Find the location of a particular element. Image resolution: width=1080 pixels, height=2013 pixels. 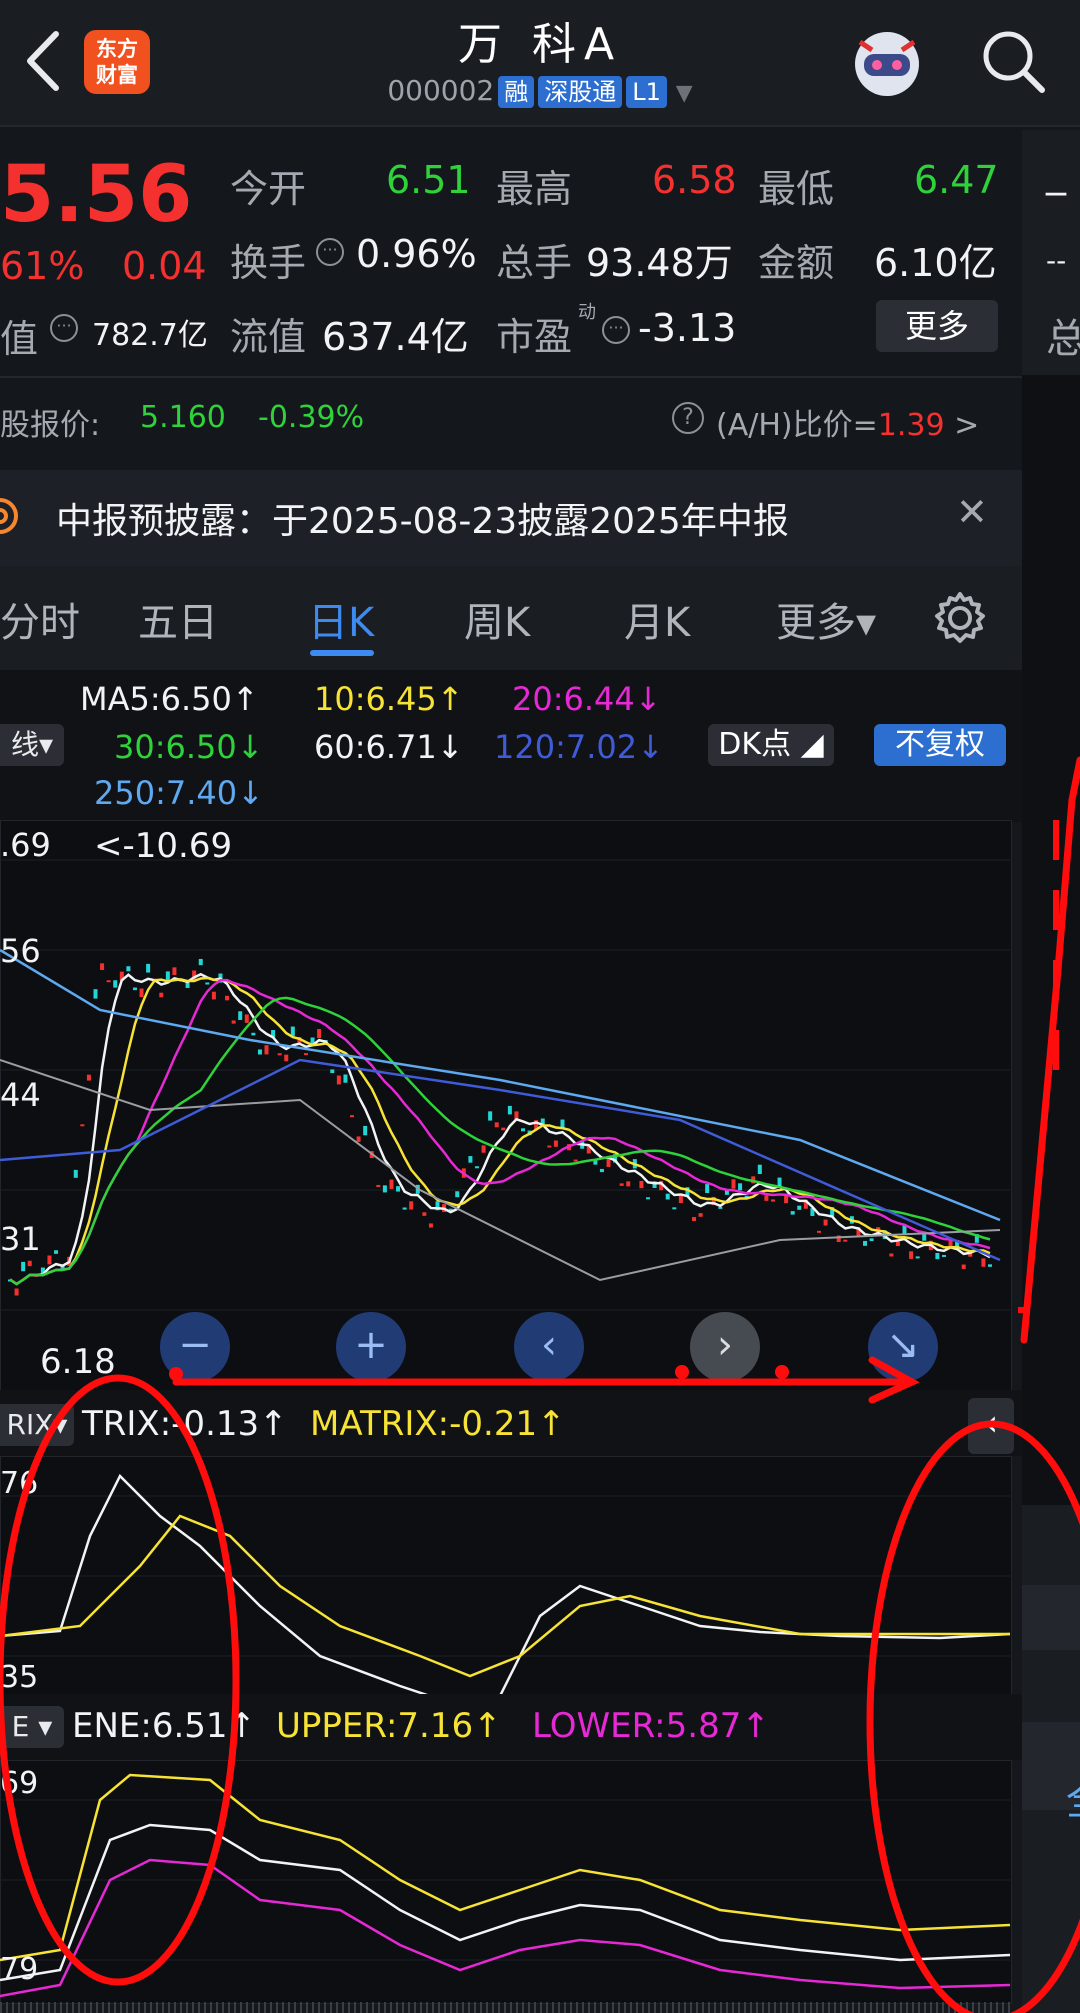

ene-plot is located at coordinates (505, 1885).